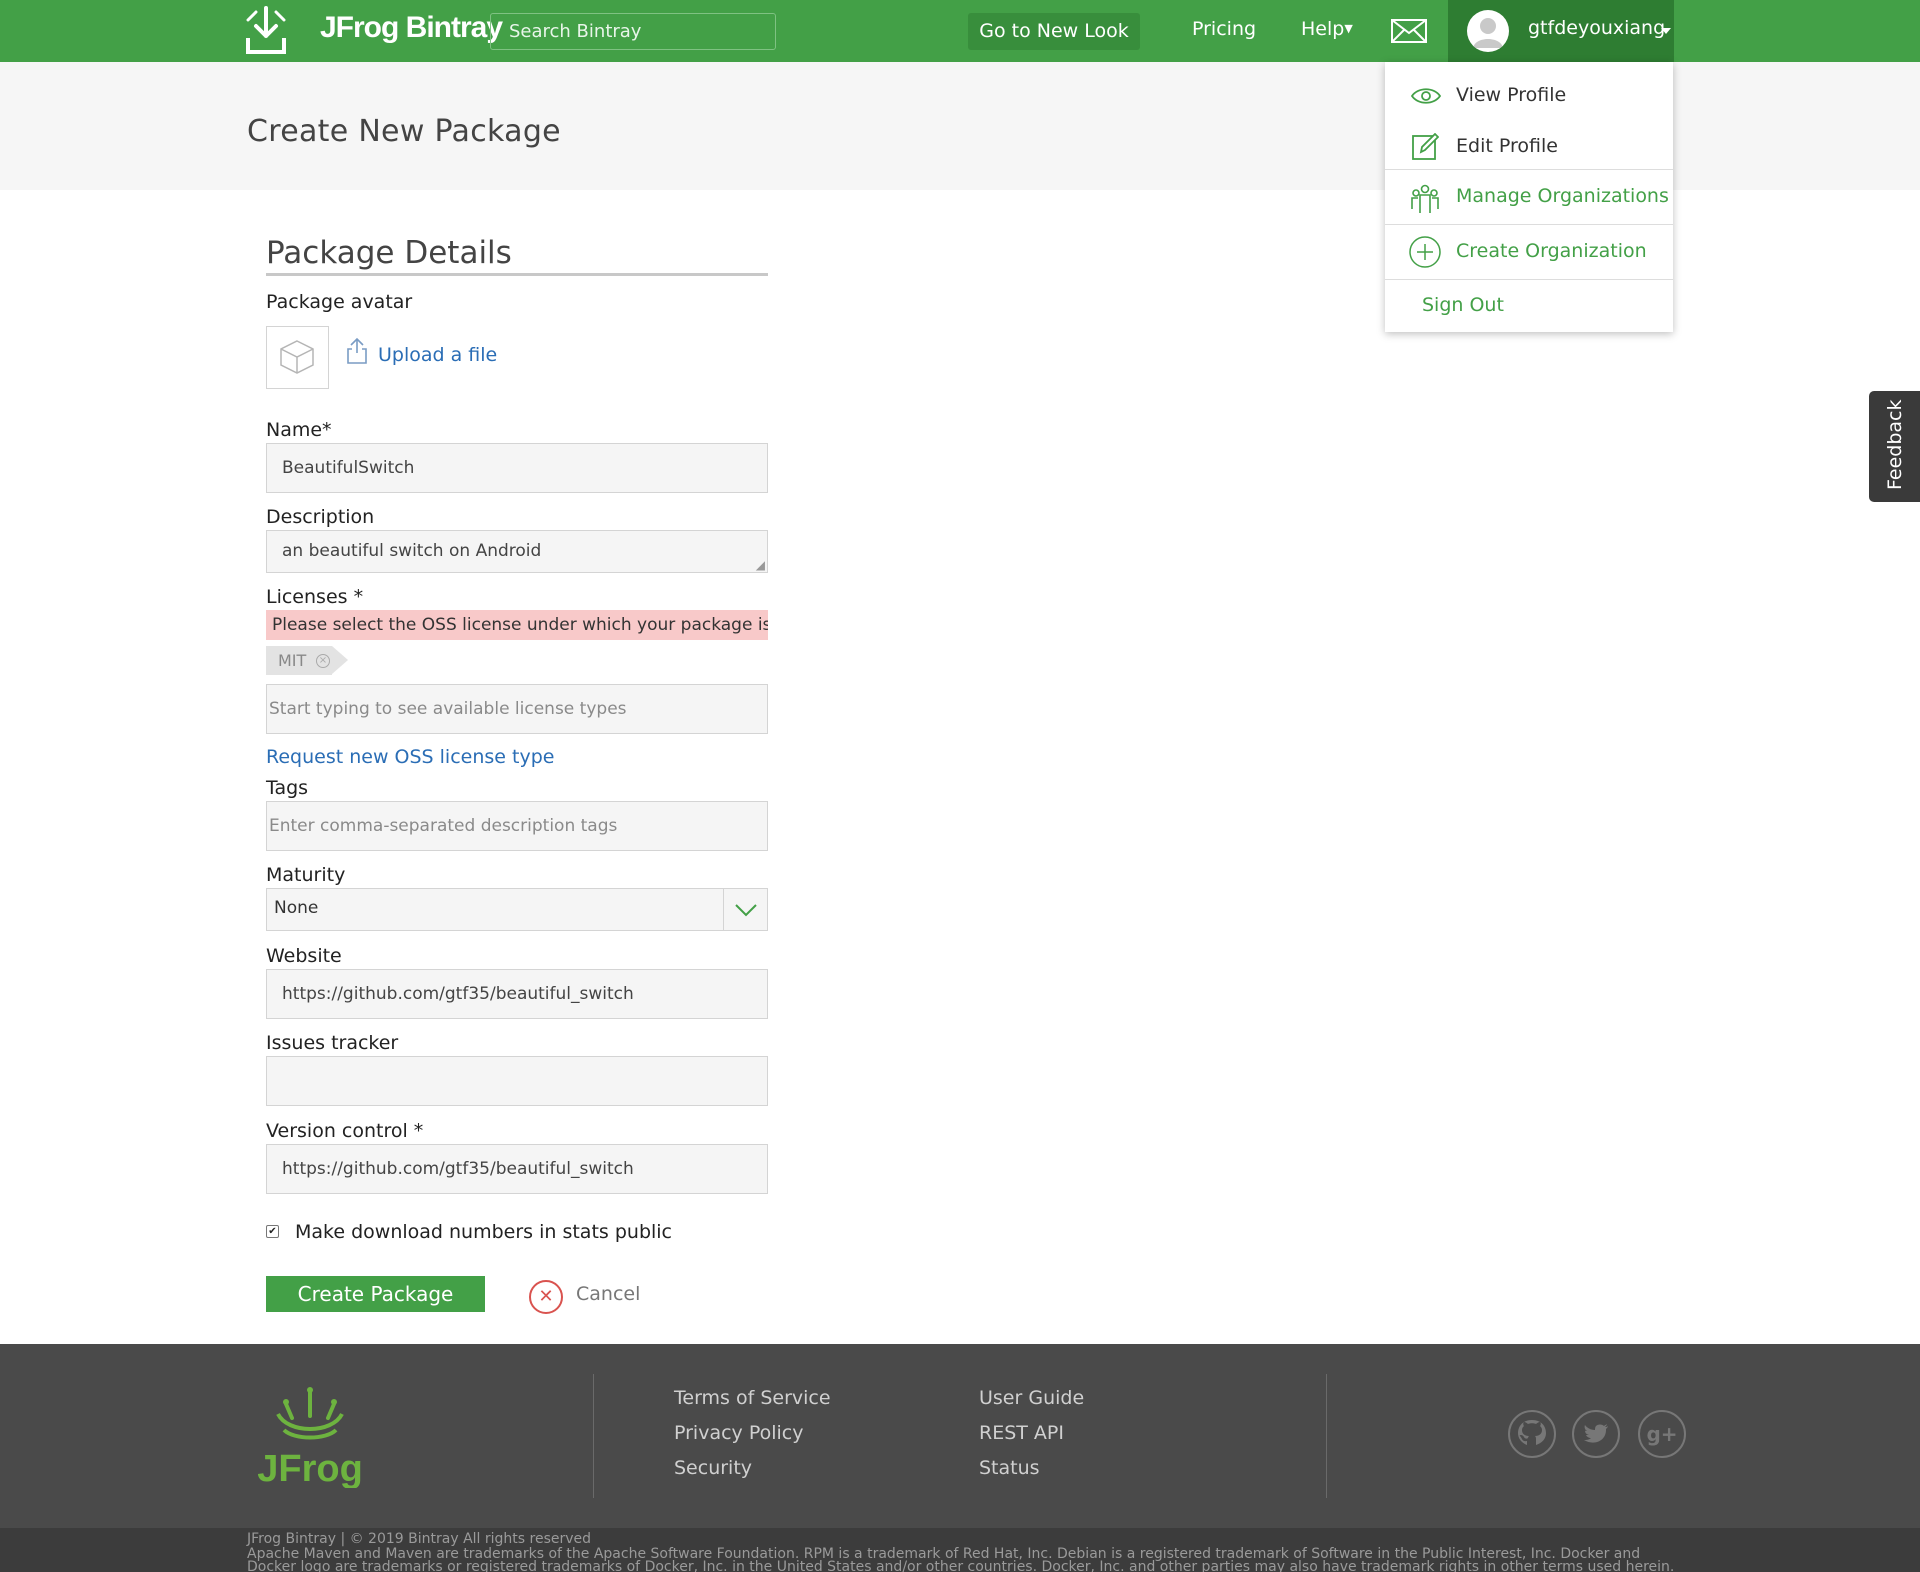 This screenshot has height=1572, width=1920. What do you see at coordinates (517, 274) in the screenshot?
I see `section-divider` at bounding box center [517, 274].